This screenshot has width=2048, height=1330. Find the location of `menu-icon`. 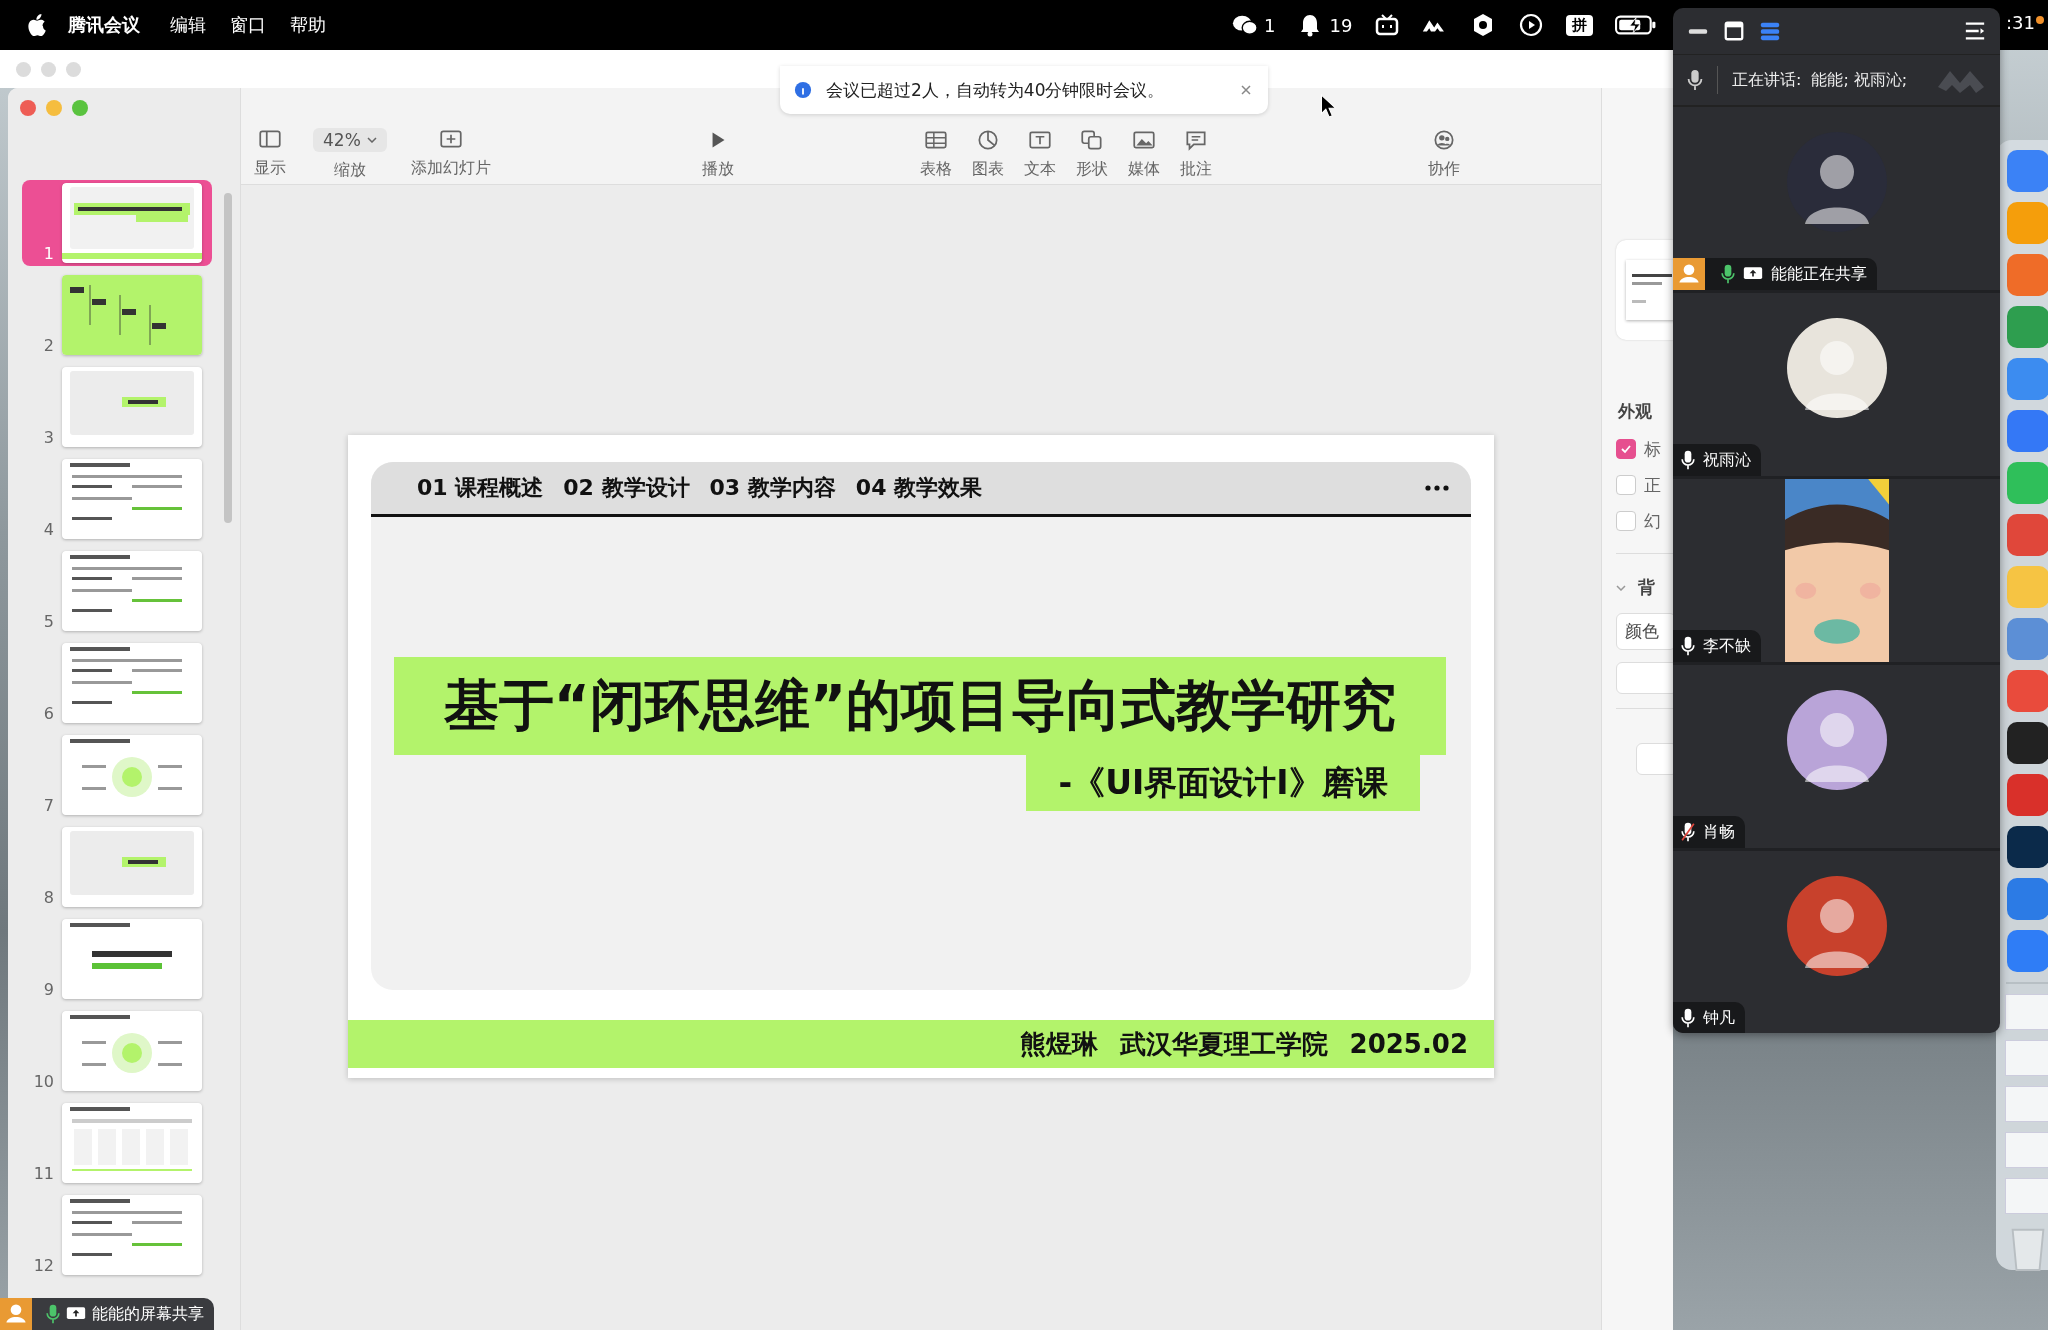

menu-icon is located at coordinates (1975, 31).